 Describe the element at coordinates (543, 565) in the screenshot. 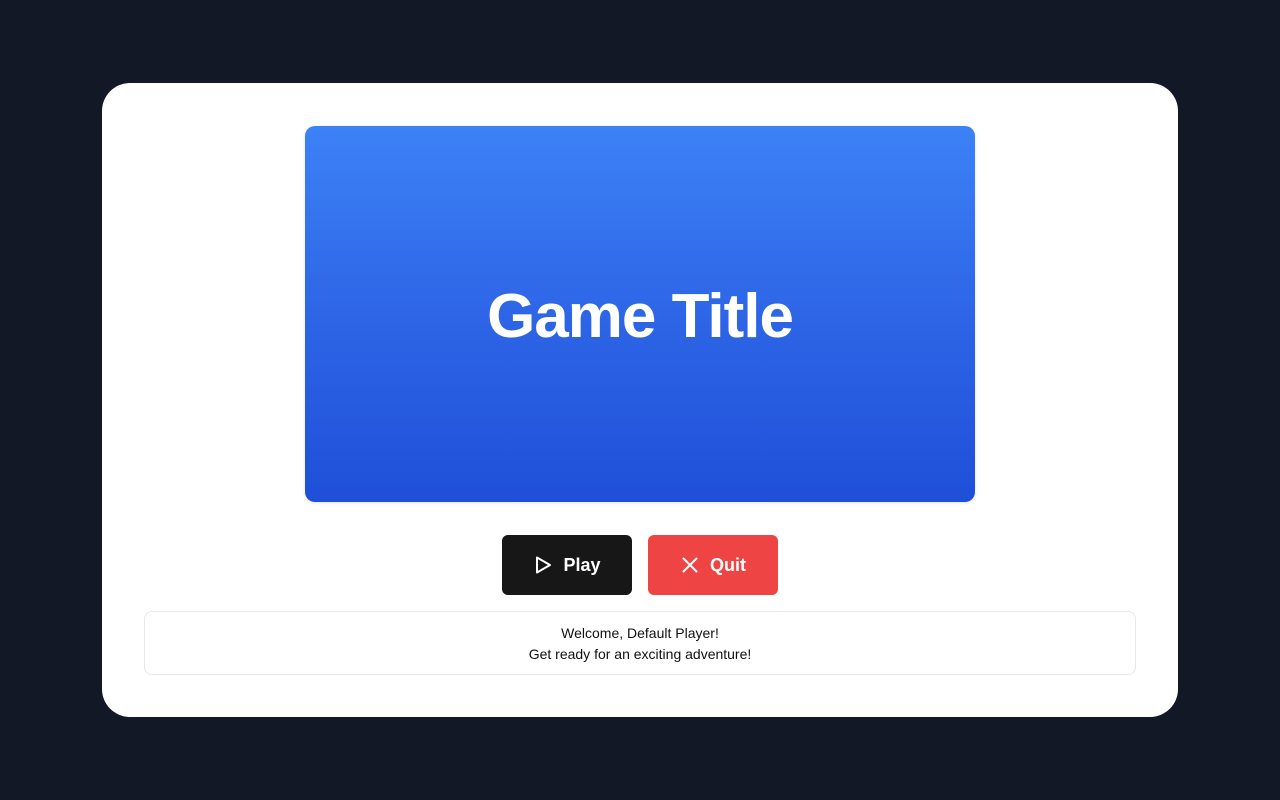

I see `play-icon` at that location.